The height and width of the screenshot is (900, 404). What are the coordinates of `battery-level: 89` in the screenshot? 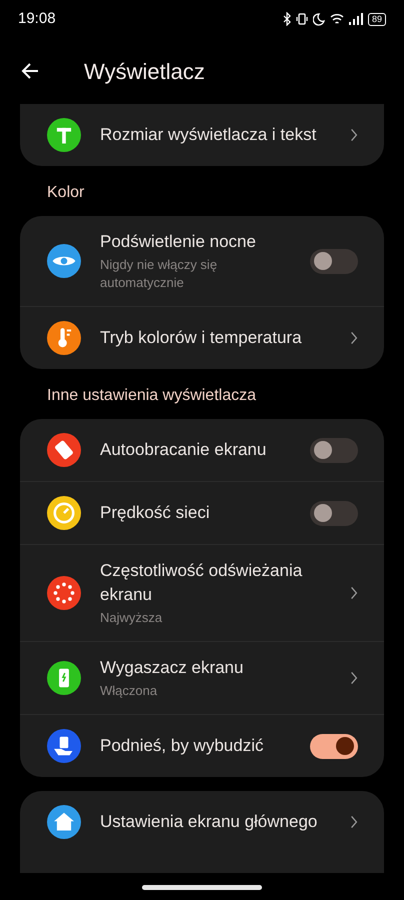 It's located at (377, 19).